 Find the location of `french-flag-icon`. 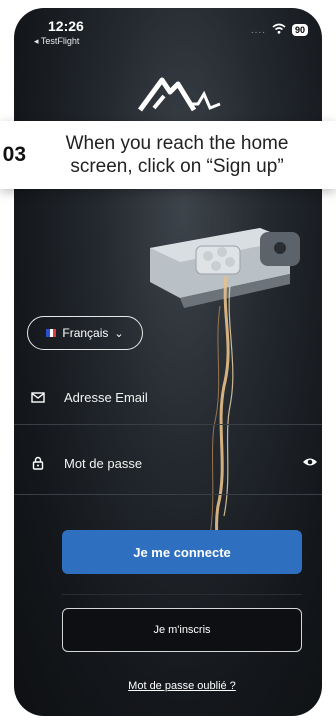

french-flag-icon is located at coordinates (51, 333).